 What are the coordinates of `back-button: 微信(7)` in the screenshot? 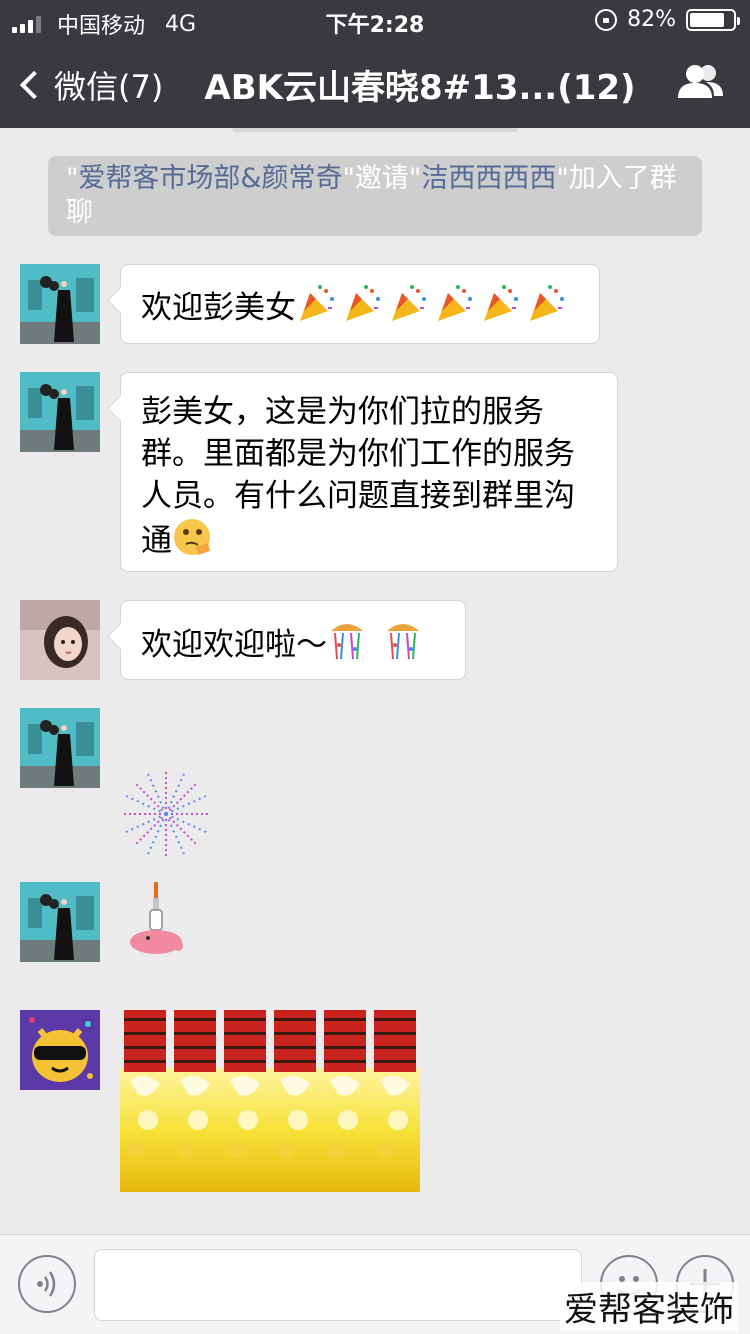 It's located at (89, 85).